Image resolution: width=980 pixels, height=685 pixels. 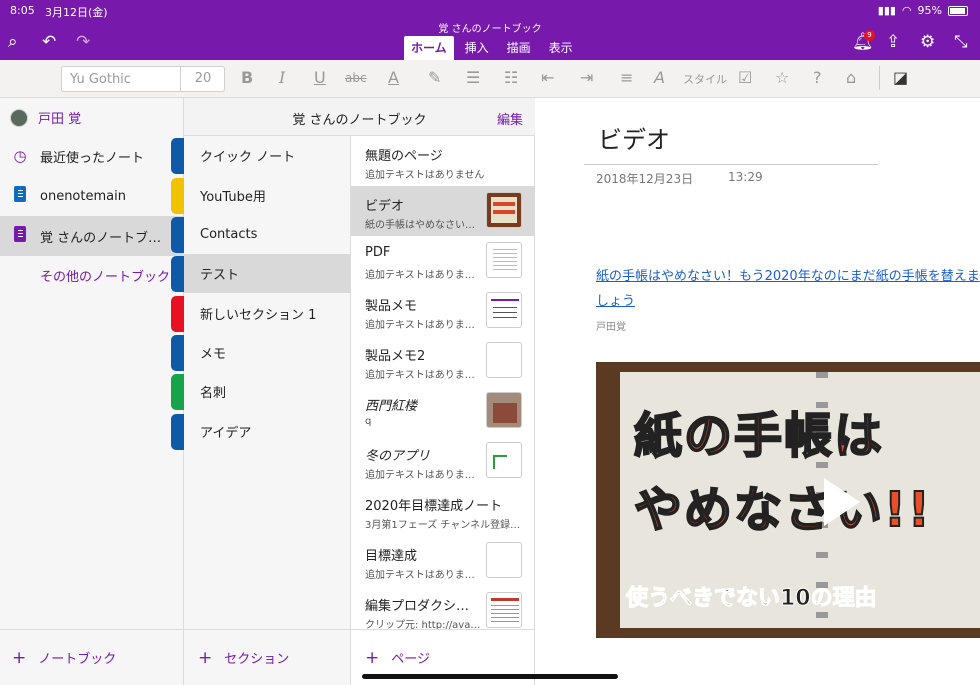 What do you see at coordinates (879, 78) in the screenshot?
I see `ribbon-divider` at bounding box center [879, 78].